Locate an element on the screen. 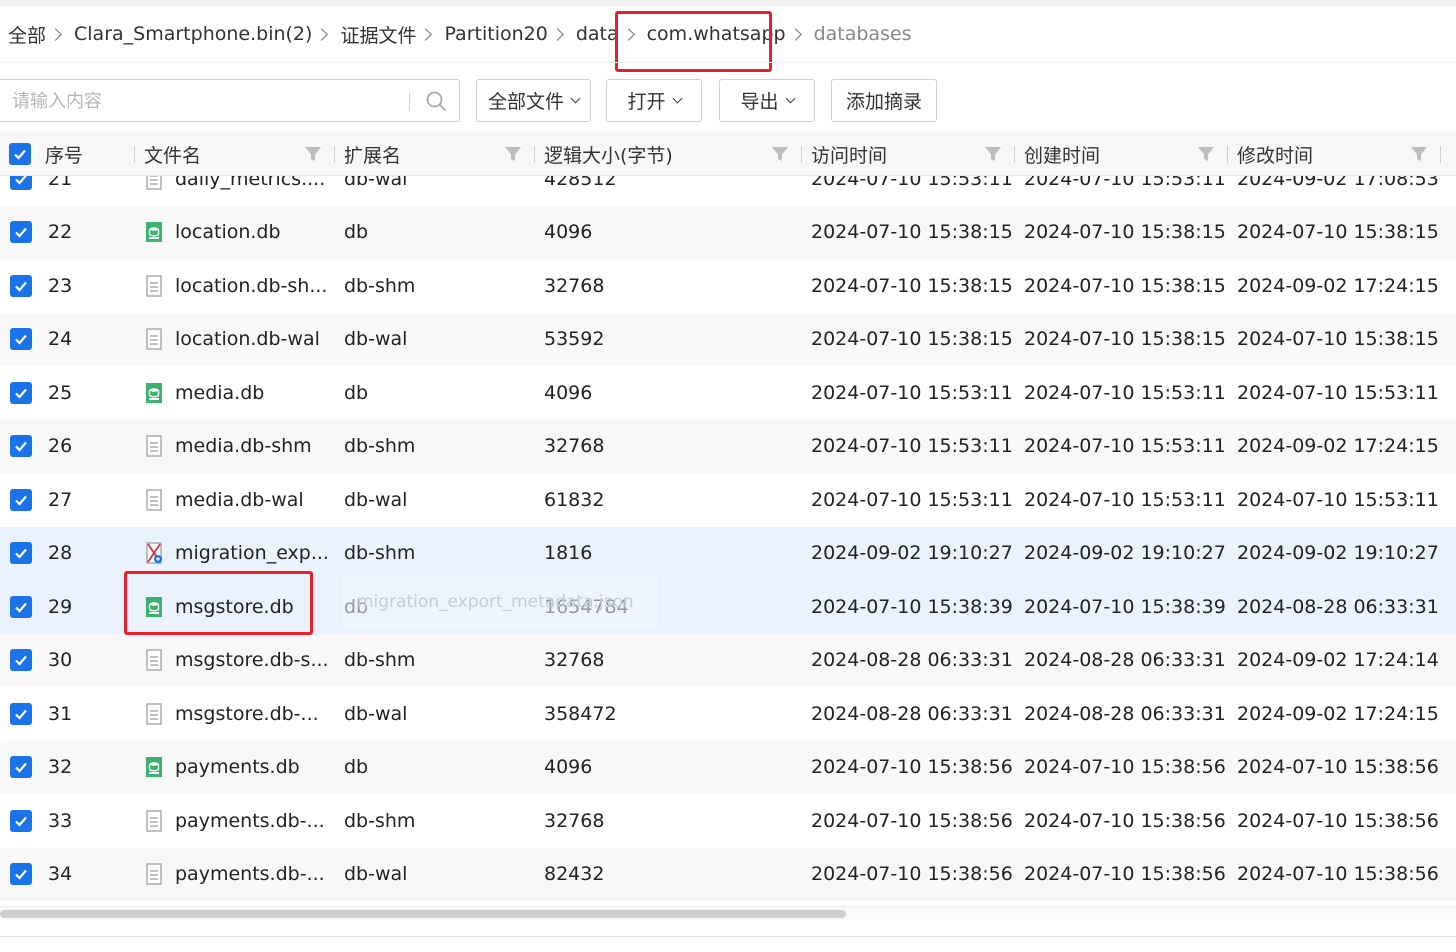 The image size is (1456, 952). add-excerpt-button: 添加摘录 is located at coordinates (884, 100).